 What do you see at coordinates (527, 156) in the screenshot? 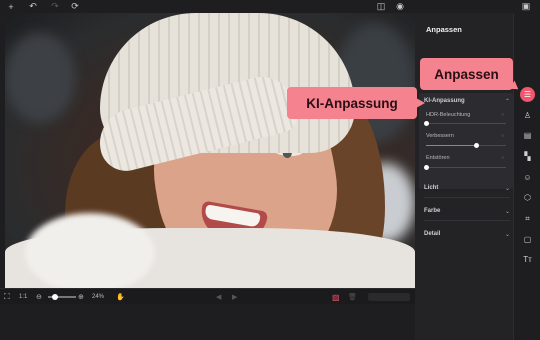
I see `checker-icon: ▚` at bounding box center [527, 156].